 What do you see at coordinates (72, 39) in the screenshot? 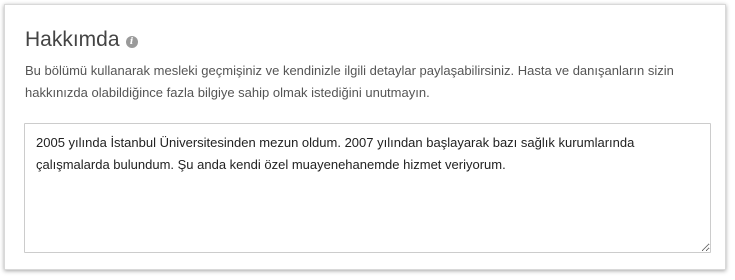
I see `section-title: Hakkımda` at bounding box center [72, 39].